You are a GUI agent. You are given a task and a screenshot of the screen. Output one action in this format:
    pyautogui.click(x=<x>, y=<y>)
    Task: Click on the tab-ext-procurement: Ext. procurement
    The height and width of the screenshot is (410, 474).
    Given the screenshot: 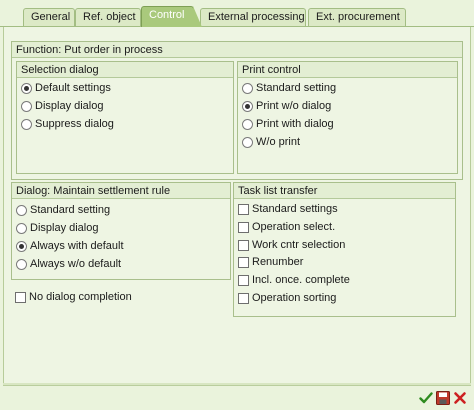 What is the action you would take?
    pyautogui.click(x=357, y=17)
    